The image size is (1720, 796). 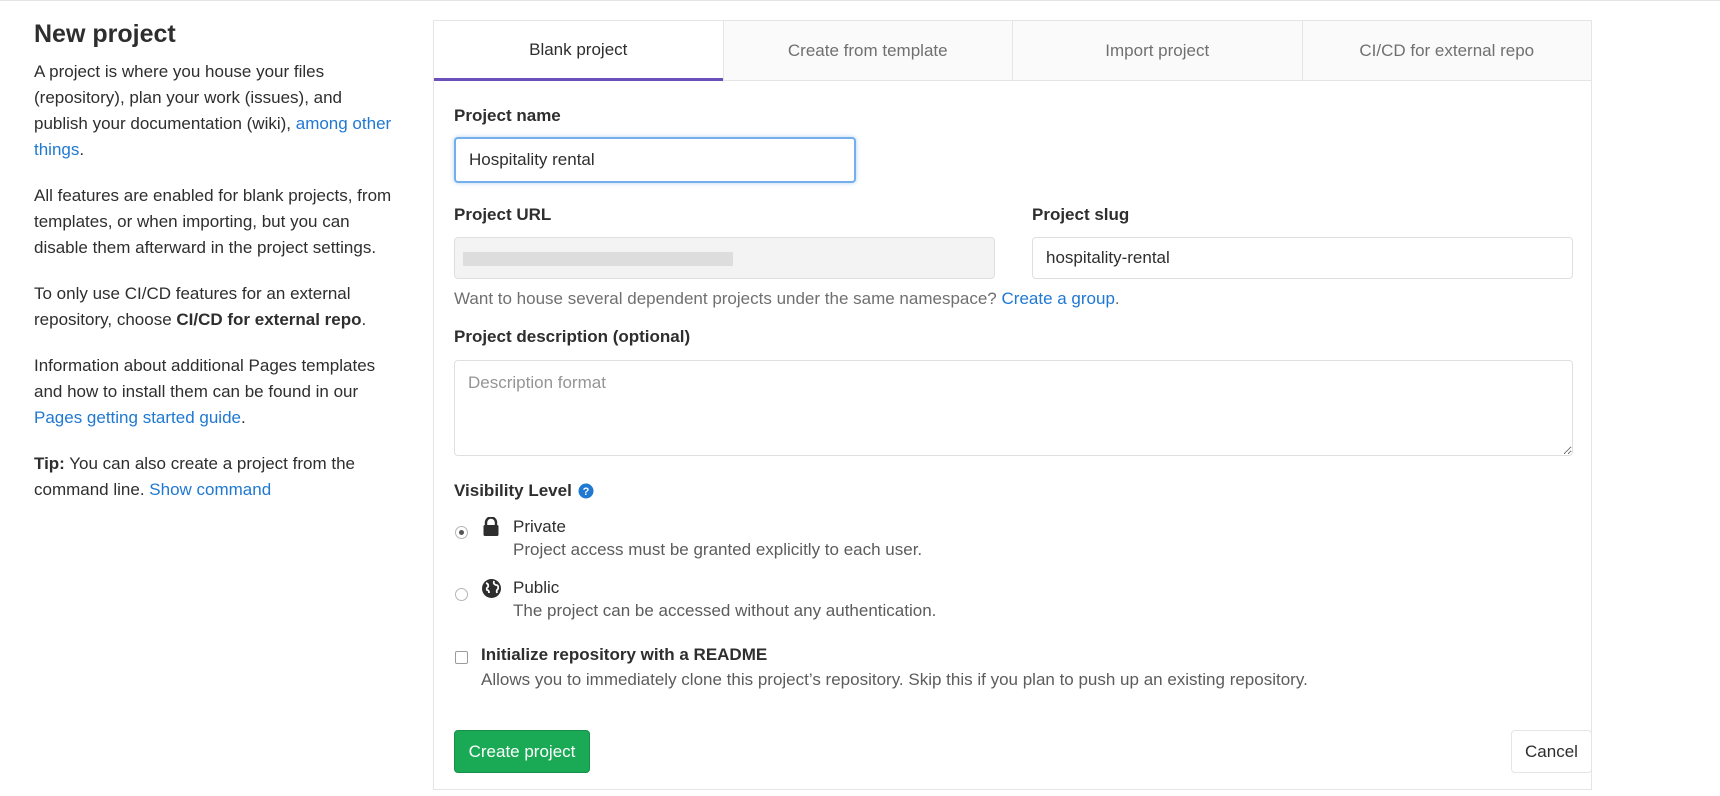 What do you see at coordinates (1013, 408) in the screenshot?
I see `project-description-textarea` at bounding box center [1013, 408].